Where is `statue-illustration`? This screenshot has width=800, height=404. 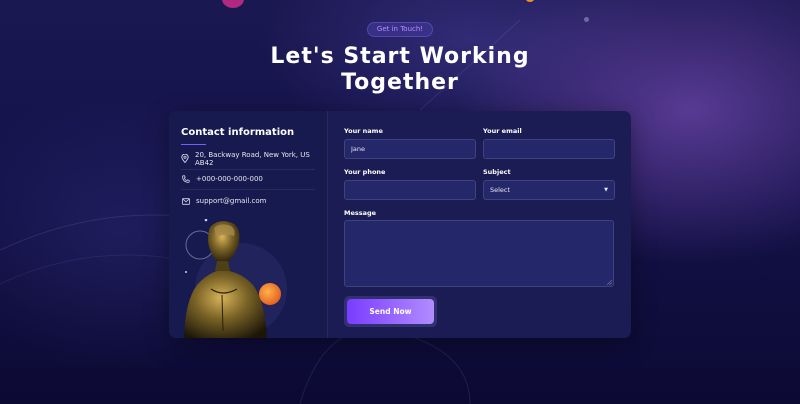
statue-illustration is located at coordinates (235, 278).